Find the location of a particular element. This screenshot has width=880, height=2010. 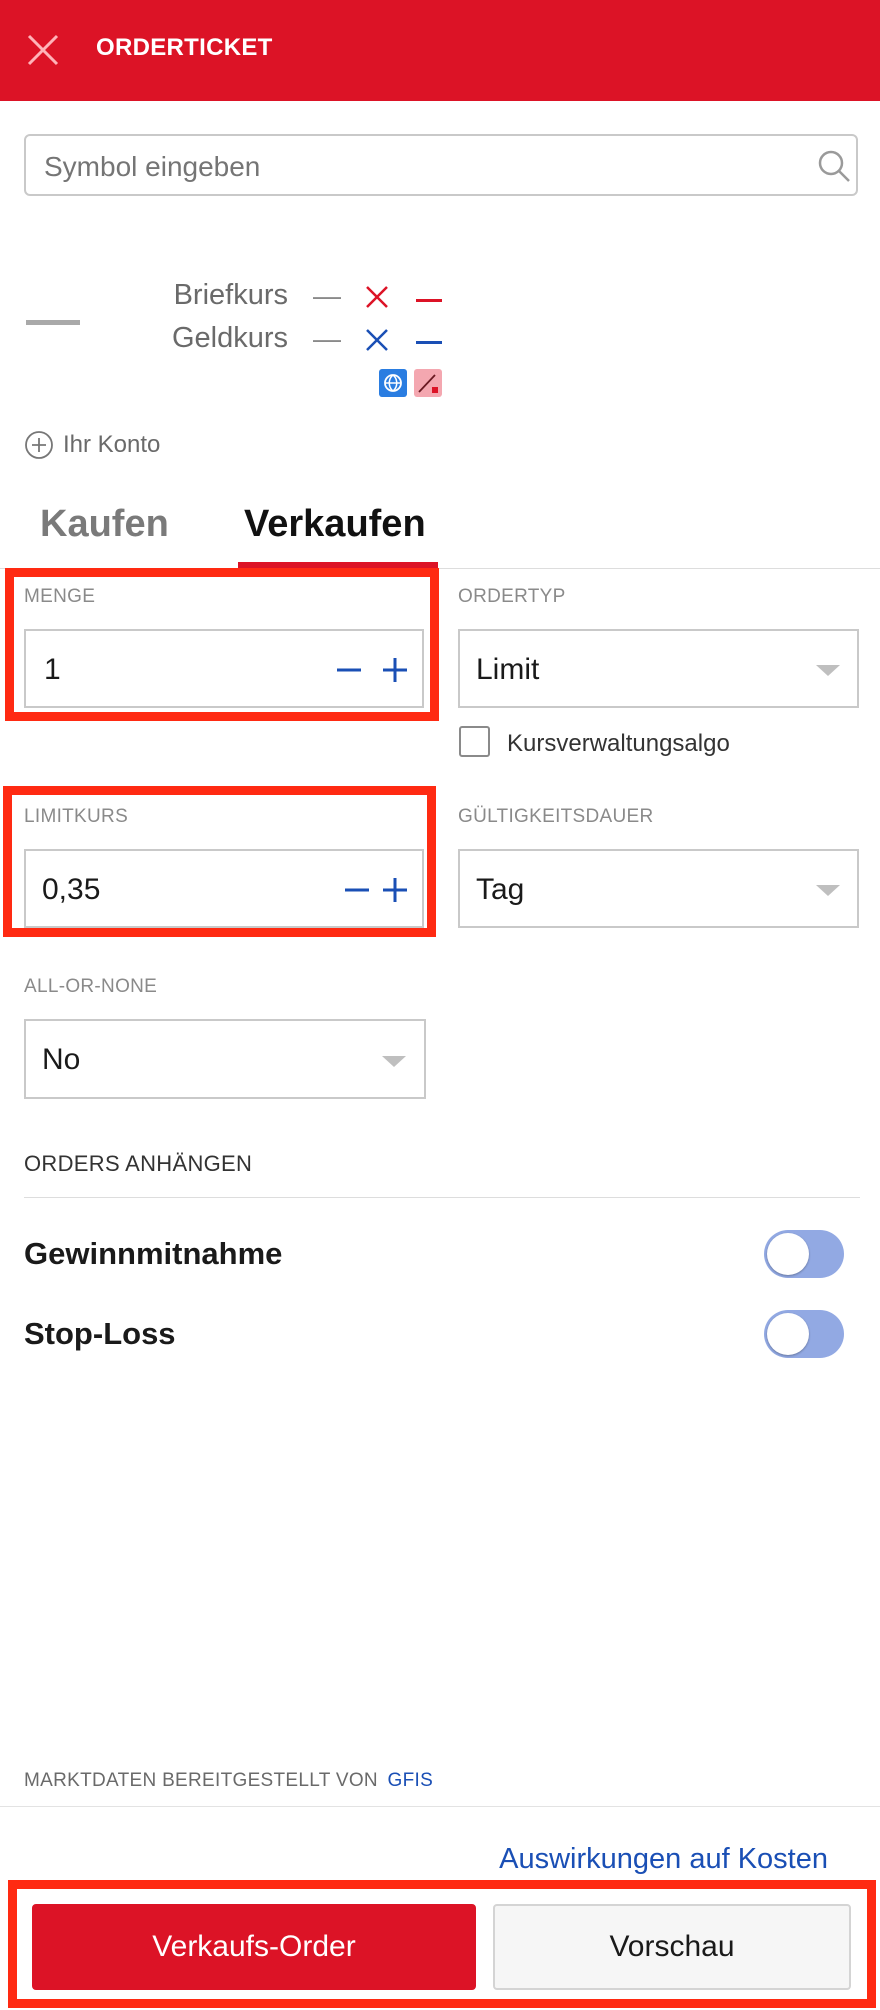

cost-impact-link: Auswirkungen auf Kosten is located at coordinates (663, 1859).